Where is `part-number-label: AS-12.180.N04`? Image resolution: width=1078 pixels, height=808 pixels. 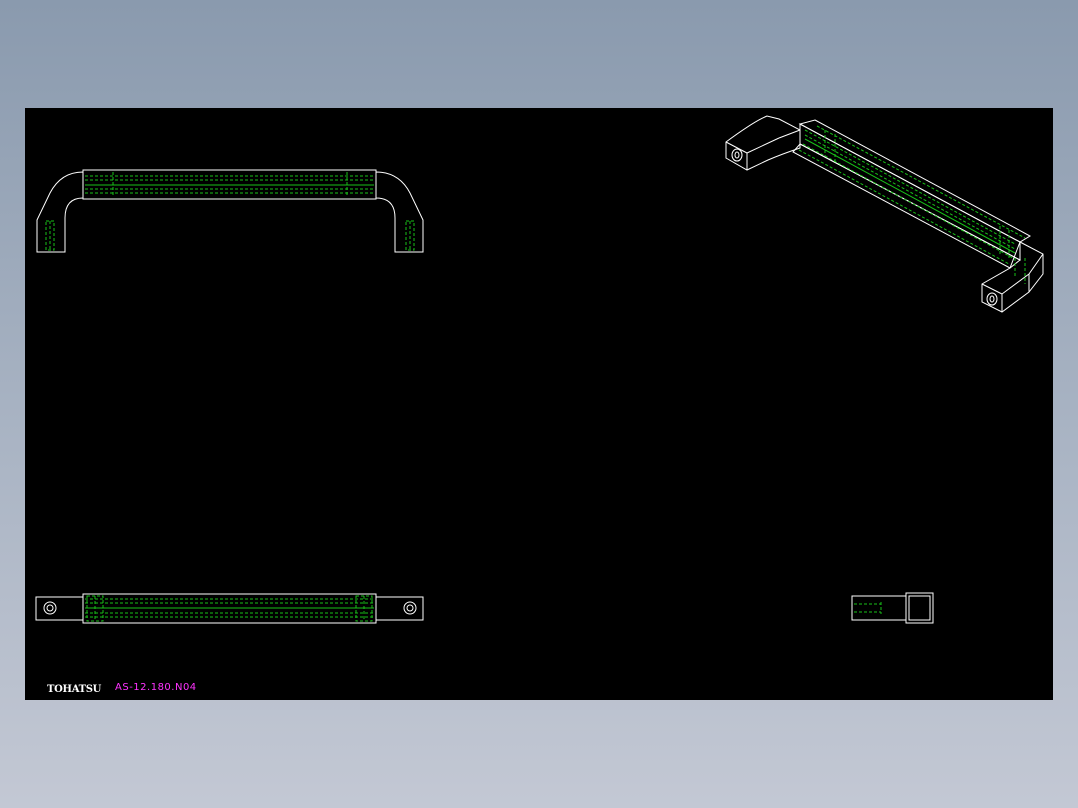 part-number-label: AS-12.180.N04 is located at coordinates (156, 687).